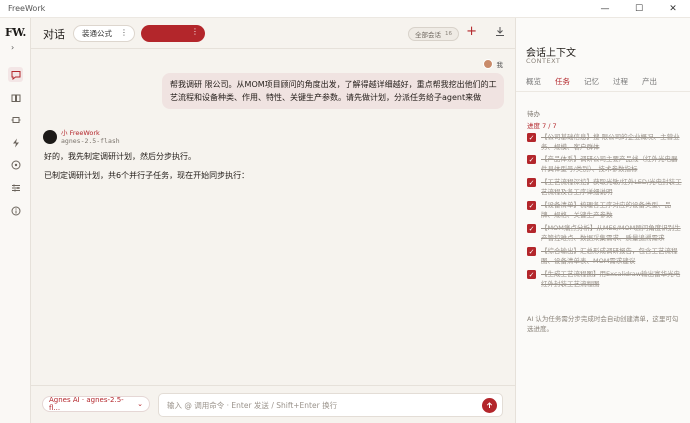  I want to click on progress-text: 进度 7 / 7, so click(542, 126).